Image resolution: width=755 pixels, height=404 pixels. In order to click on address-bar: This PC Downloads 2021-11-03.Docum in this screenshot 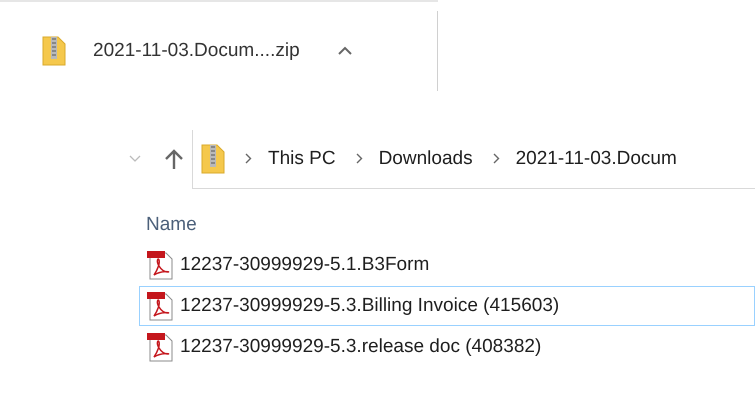, I will do `click(473, 159)`.